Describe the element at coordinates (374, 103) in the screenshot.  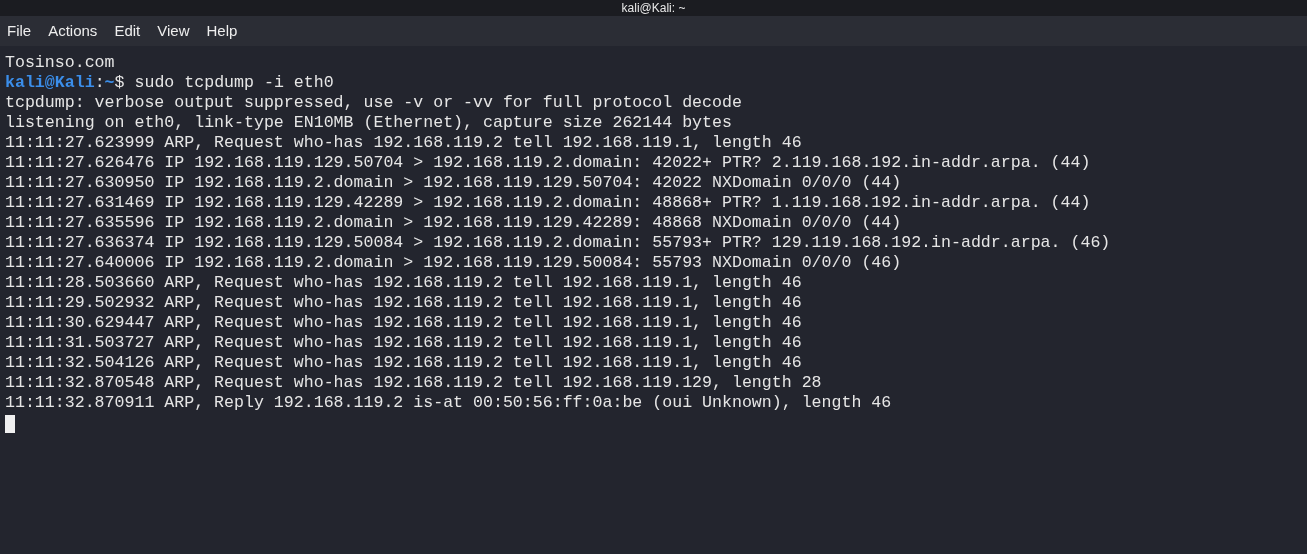
I see `output-line: tcpdump: verbose output suppressed, use -v or -vv for full protocol decode` at that location.